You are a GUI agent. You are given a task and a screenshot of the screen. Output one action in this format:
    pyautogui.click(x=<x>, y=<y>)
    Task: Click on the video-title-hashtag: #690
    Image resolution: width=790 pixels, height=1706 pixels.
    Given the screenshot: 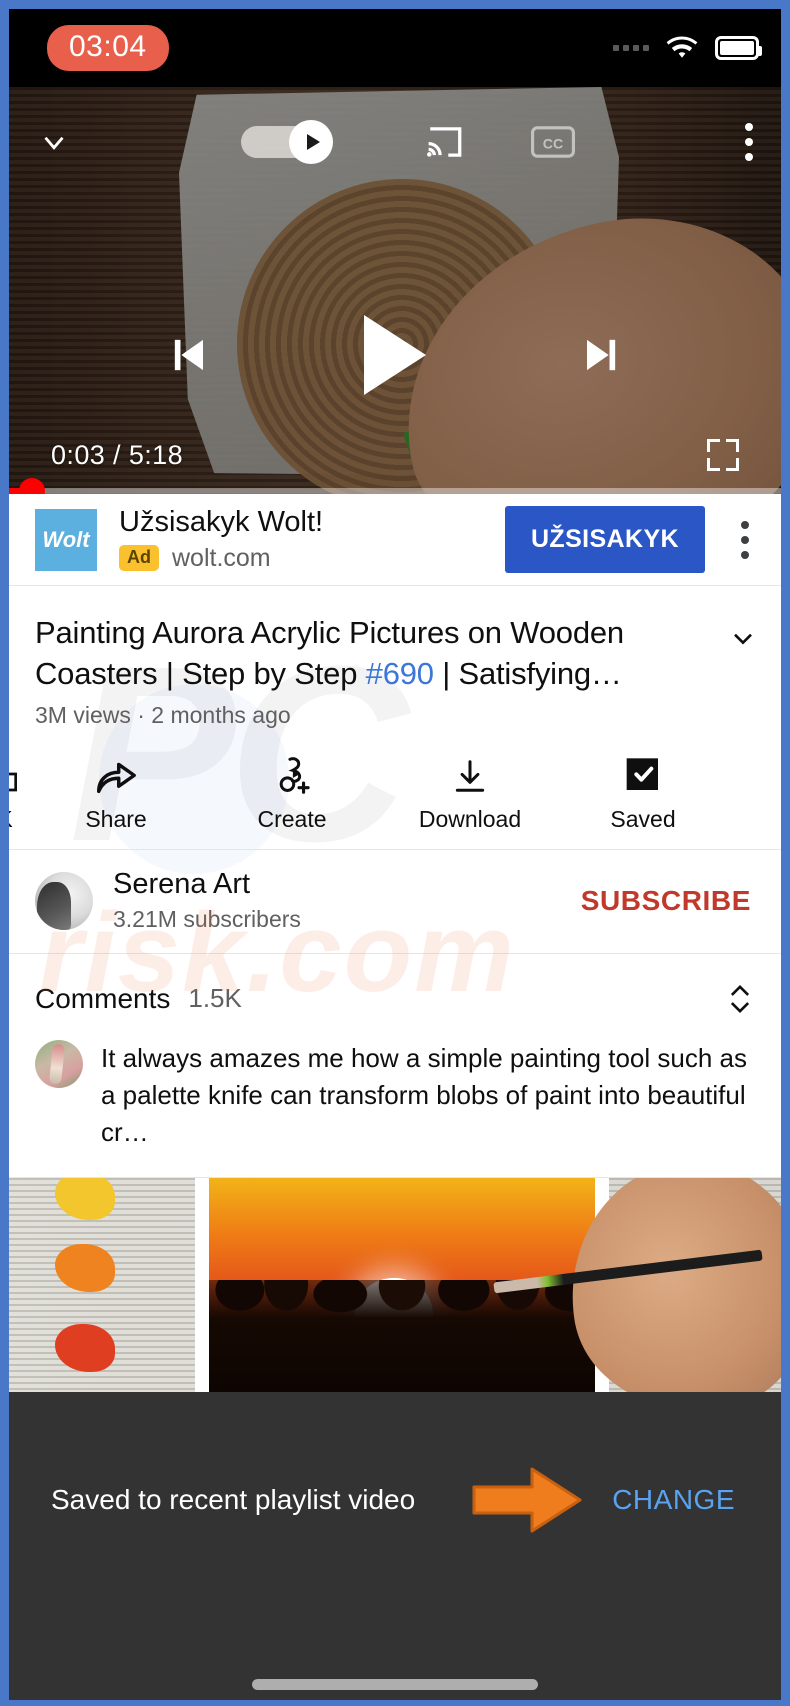 What is the action you would take?
    pyautogui.click(x=400, y=673)
    